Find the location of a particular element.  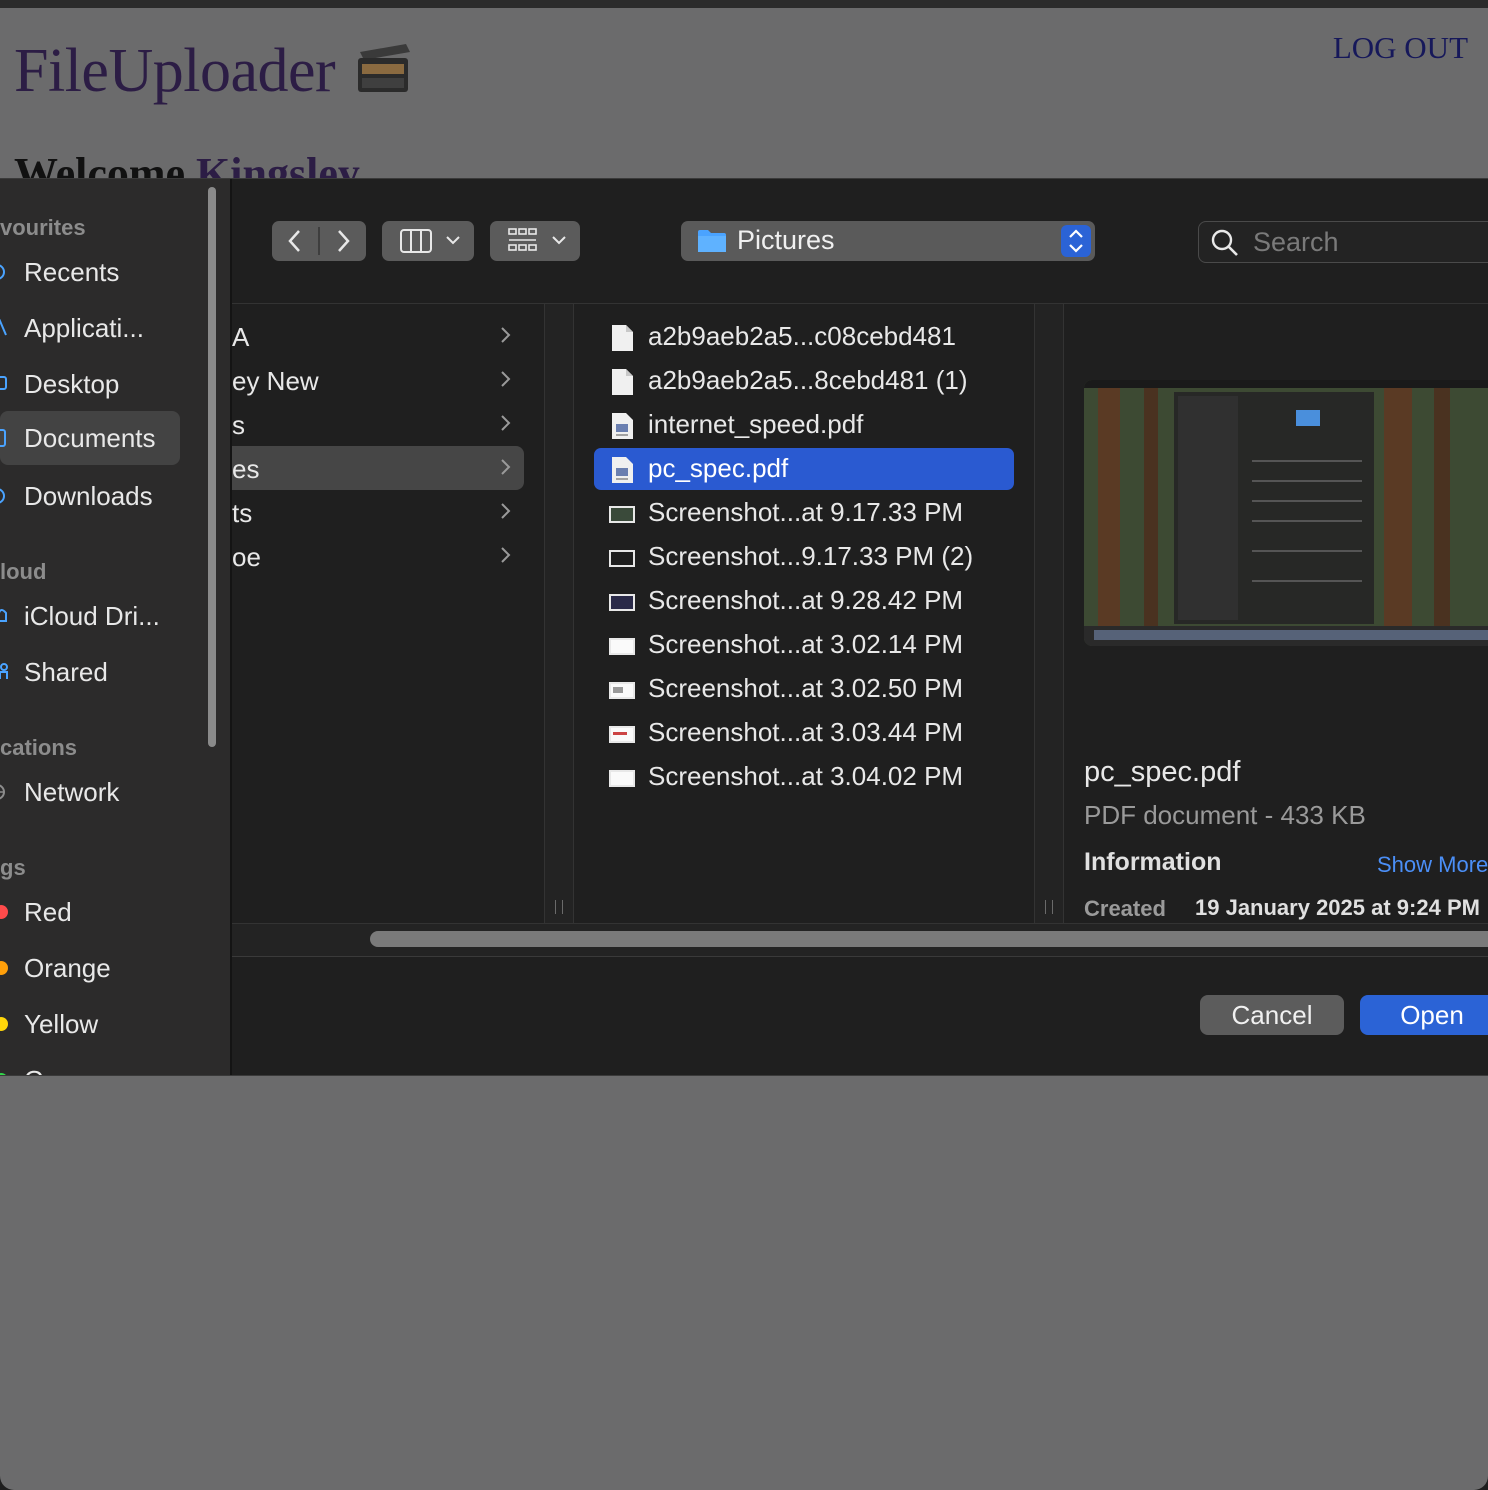

sidebar-section-locations: cations is located at coordinates (39, 747).